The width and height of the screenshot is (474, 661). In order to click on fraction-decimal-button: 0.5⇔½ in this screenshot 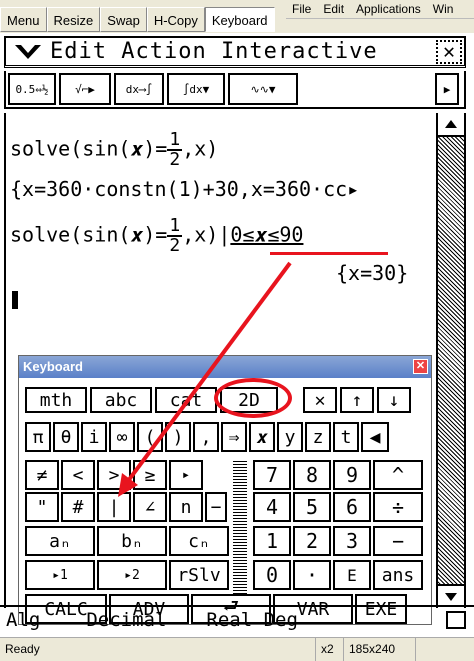, I will do `click(32, 89)`.